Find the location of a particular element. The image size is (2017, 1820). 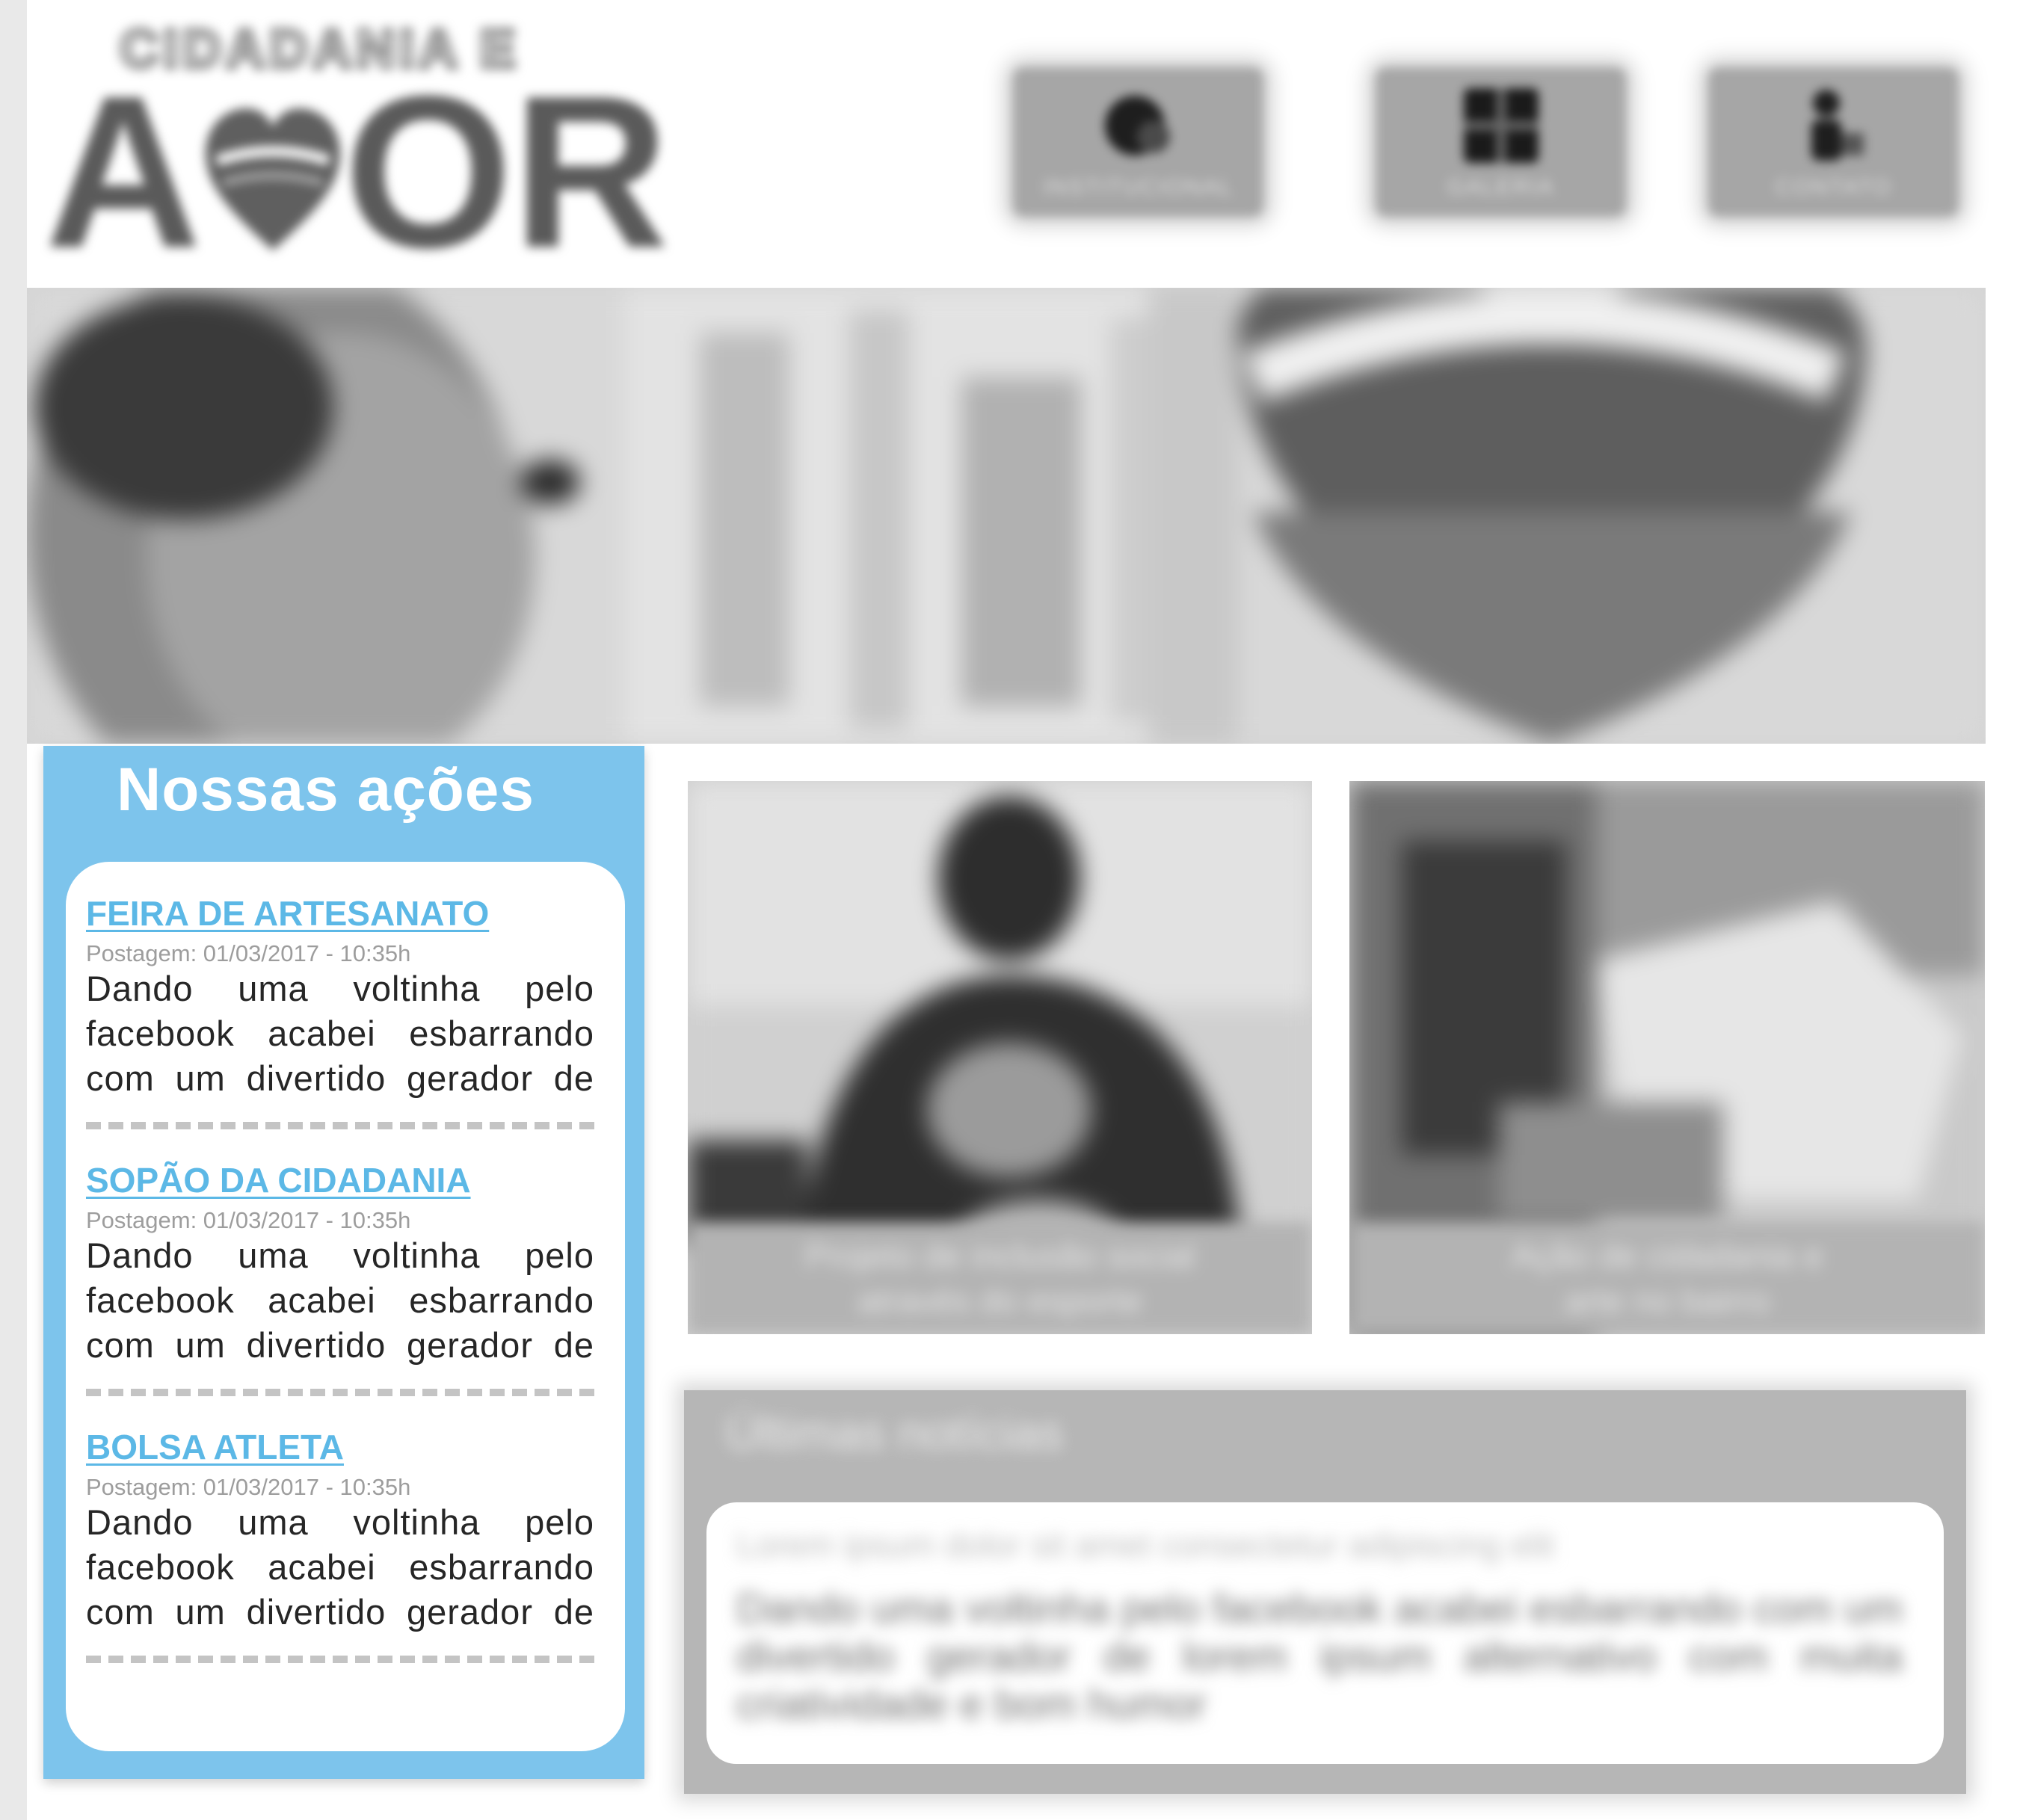

site-logo: CIDADANIA E A OR is located at coordinates (362, 155).